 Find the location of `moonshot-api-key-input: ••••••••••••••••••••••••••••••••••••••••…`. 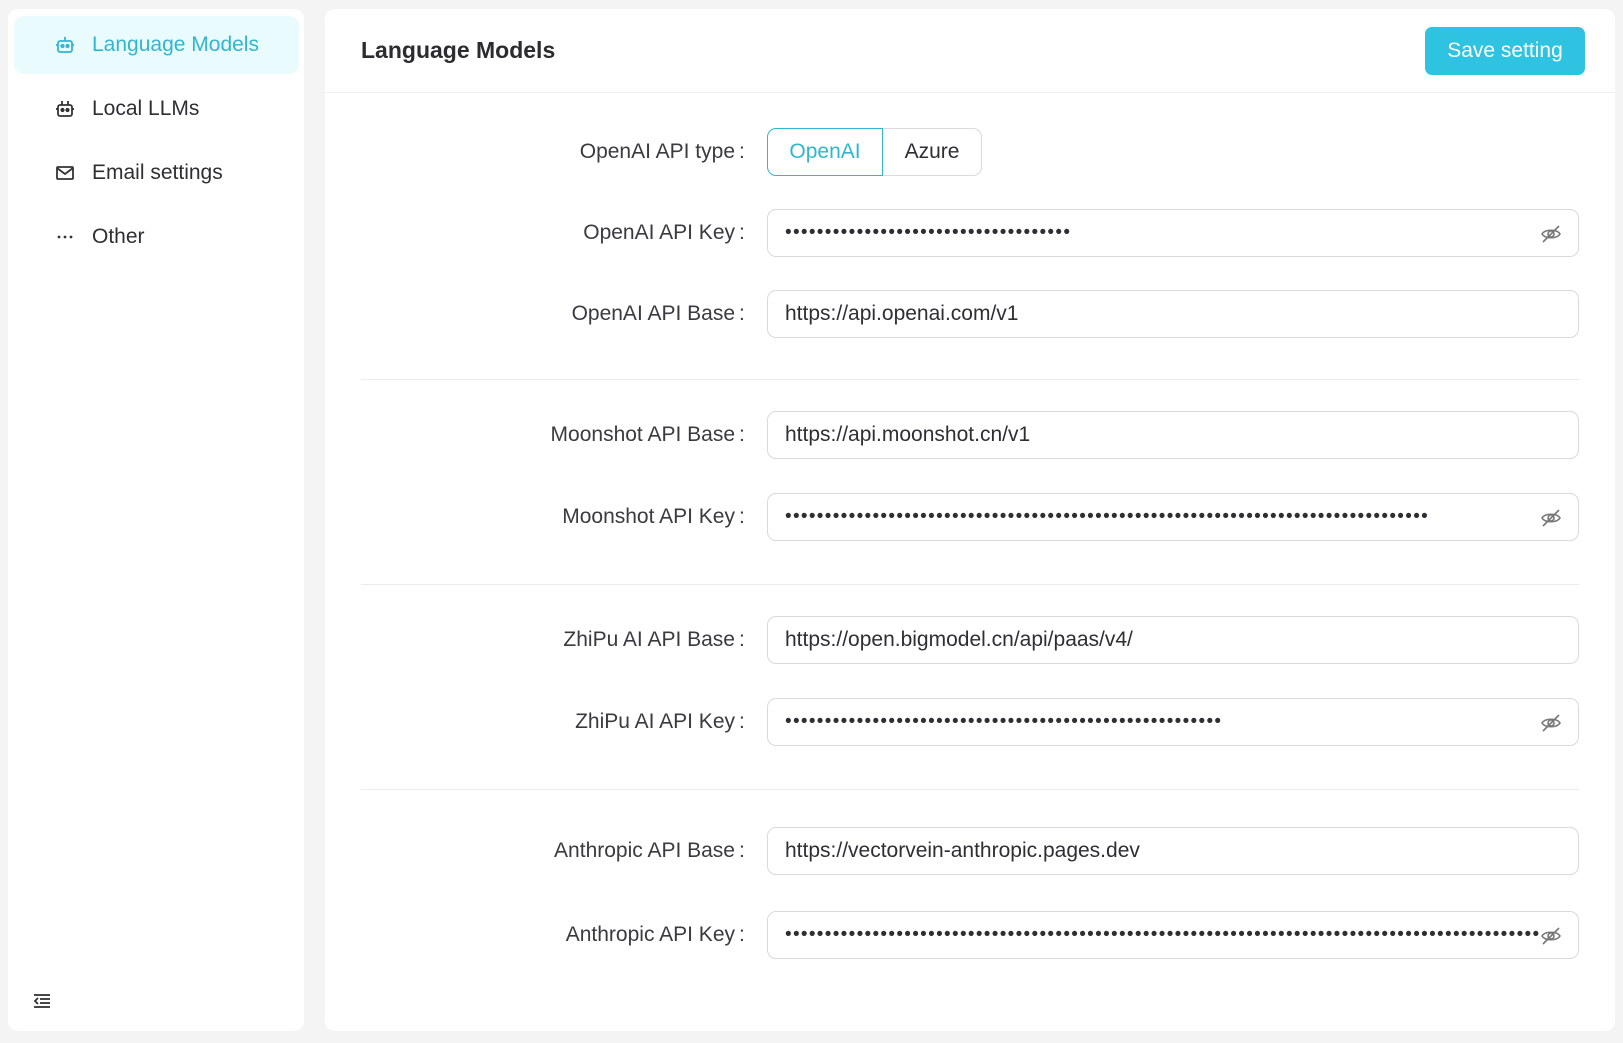

moonshot-api-key-input: ••••••••••••••••••••••••••••••••••••••••… is located at coordinates (1173, 517).